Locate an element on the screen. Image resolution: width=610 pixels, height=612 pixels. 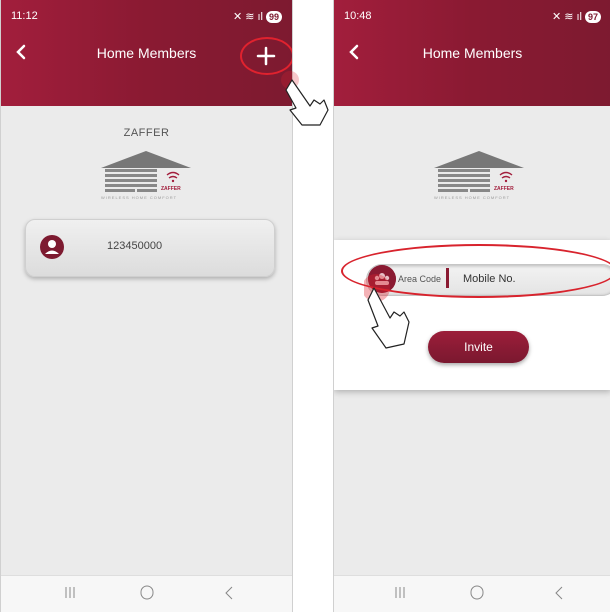
status-bar: 11:12 ✕ ≋ ıl 99 is located at coordinates (146, 18).